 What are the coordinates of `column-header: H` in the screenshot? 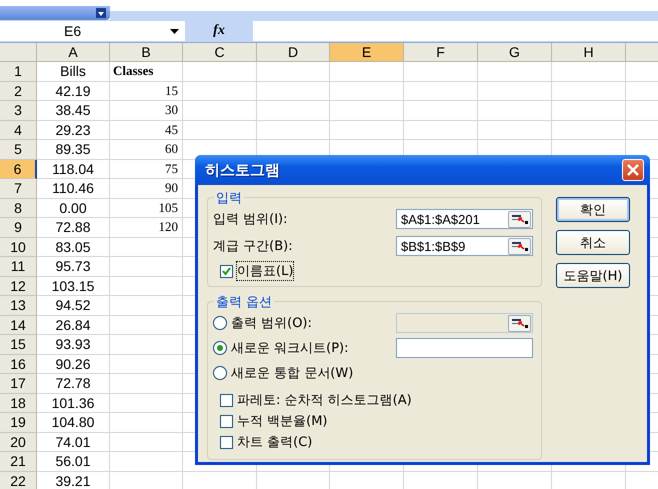 It's located at (589, 52).